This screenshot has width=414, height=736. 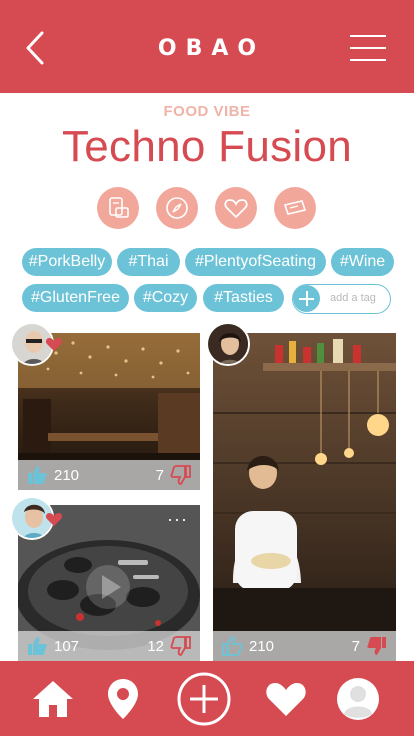 I want to click on add-circle-icon, so click(x=204, y=699).